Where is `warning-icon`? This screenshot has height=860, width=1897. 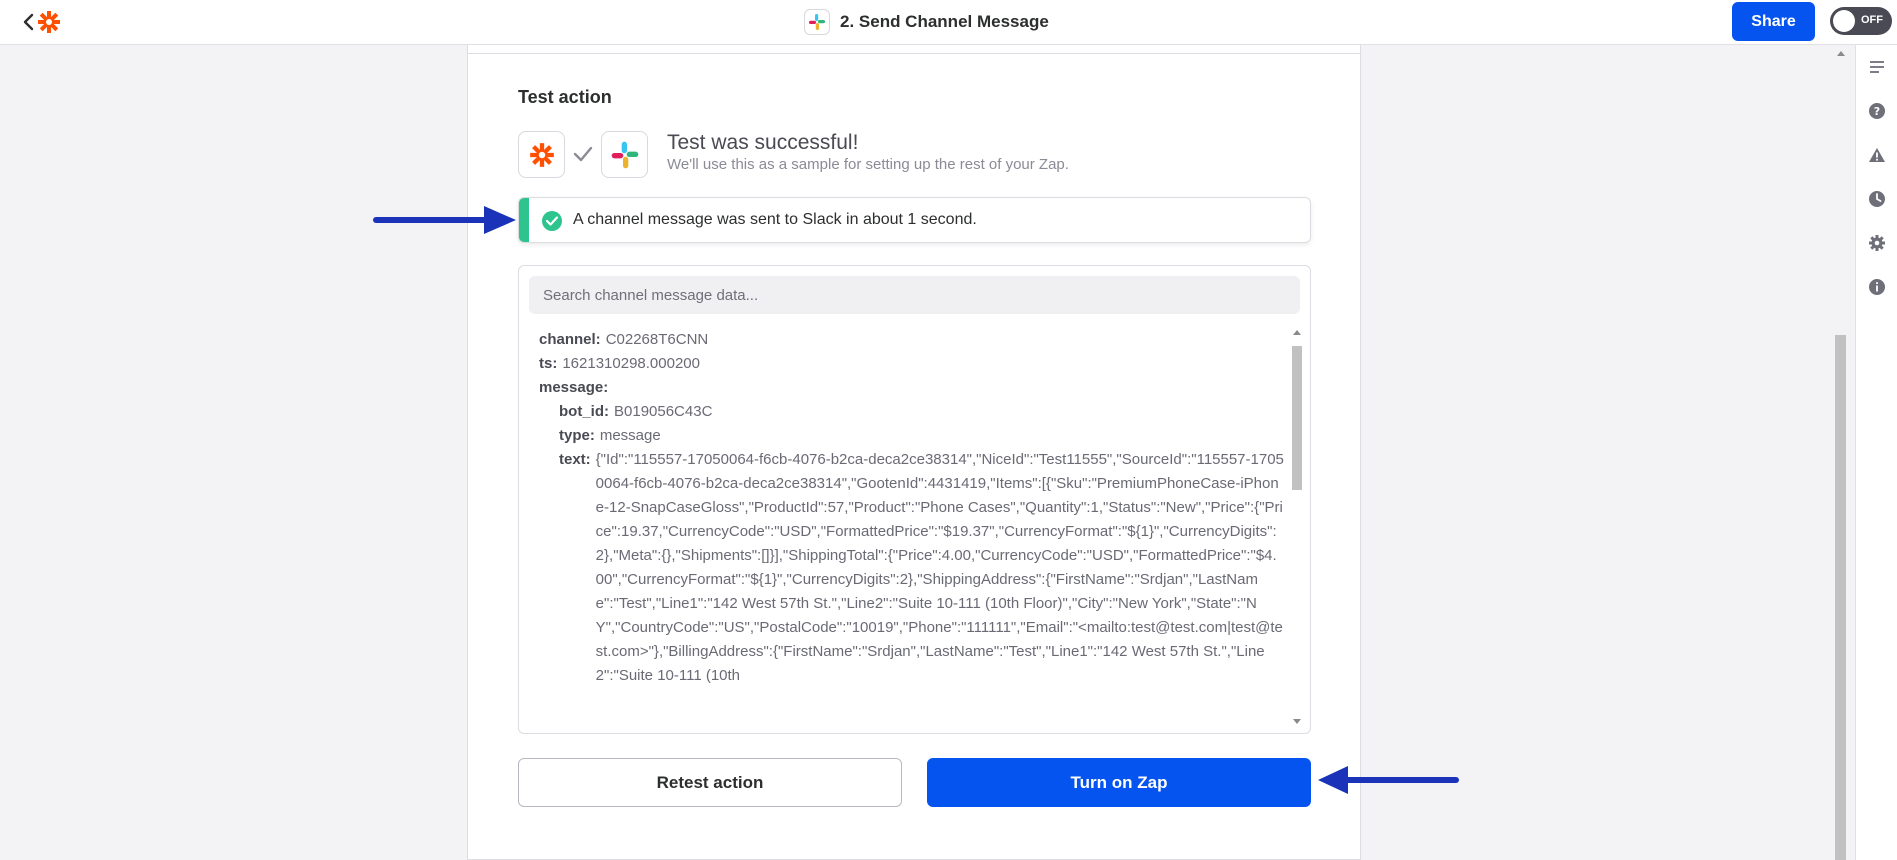 warning-icon is located at coordinates (1877, 155).